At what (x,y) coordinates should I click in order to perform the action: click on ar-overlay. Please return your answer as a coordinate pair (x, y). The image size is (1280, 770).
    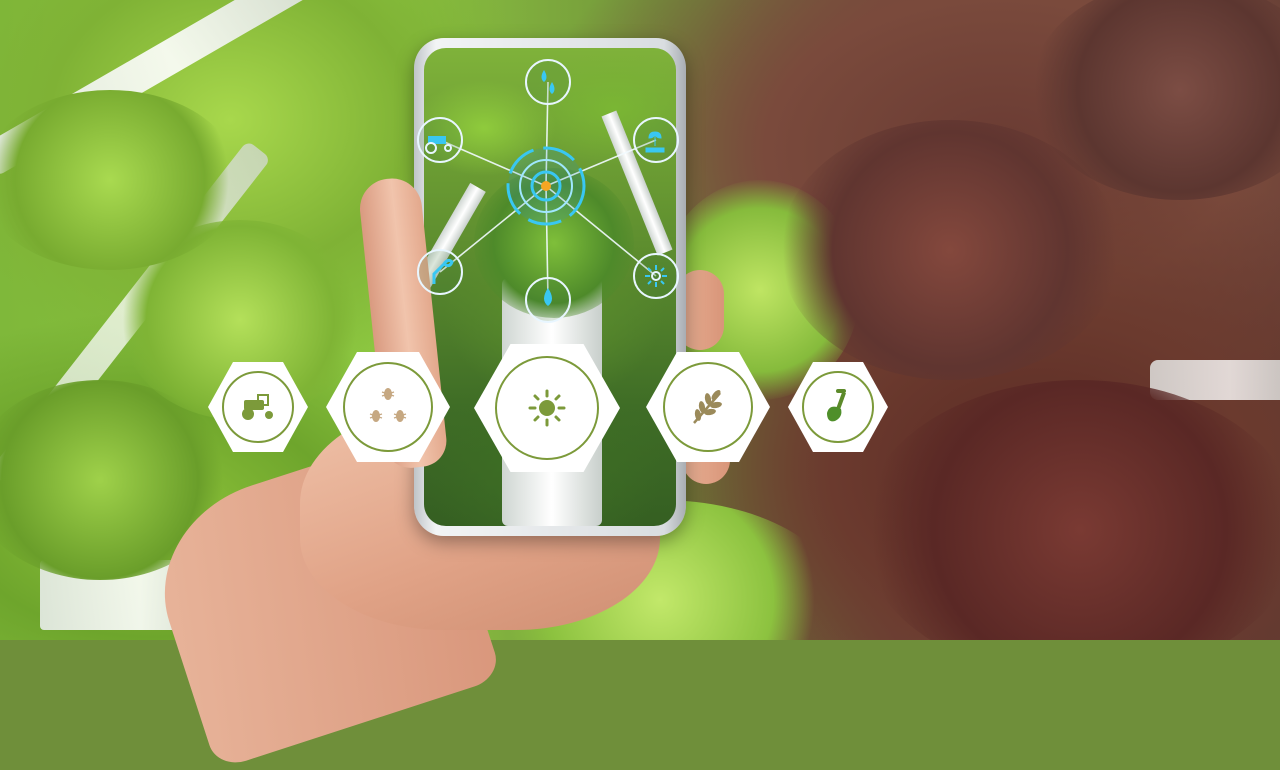
    Looking at the image, I should click on (548, 191).